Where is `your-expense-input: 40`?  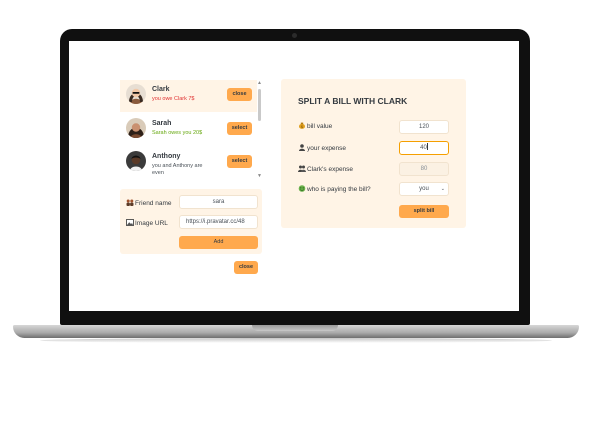 your-expense-input: 40 is located at coordinates (424, 148).